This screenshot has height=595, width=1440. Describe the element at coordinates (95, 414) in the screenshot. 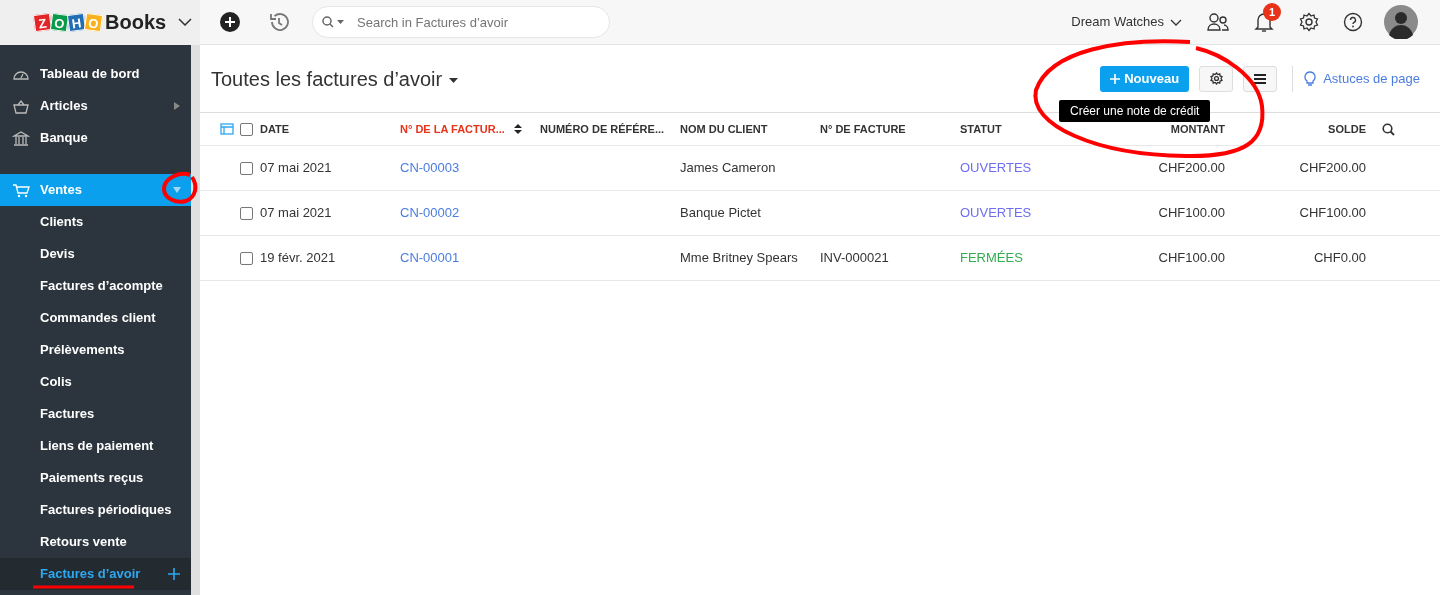

I see `sidebar-item: Factures` at that location.